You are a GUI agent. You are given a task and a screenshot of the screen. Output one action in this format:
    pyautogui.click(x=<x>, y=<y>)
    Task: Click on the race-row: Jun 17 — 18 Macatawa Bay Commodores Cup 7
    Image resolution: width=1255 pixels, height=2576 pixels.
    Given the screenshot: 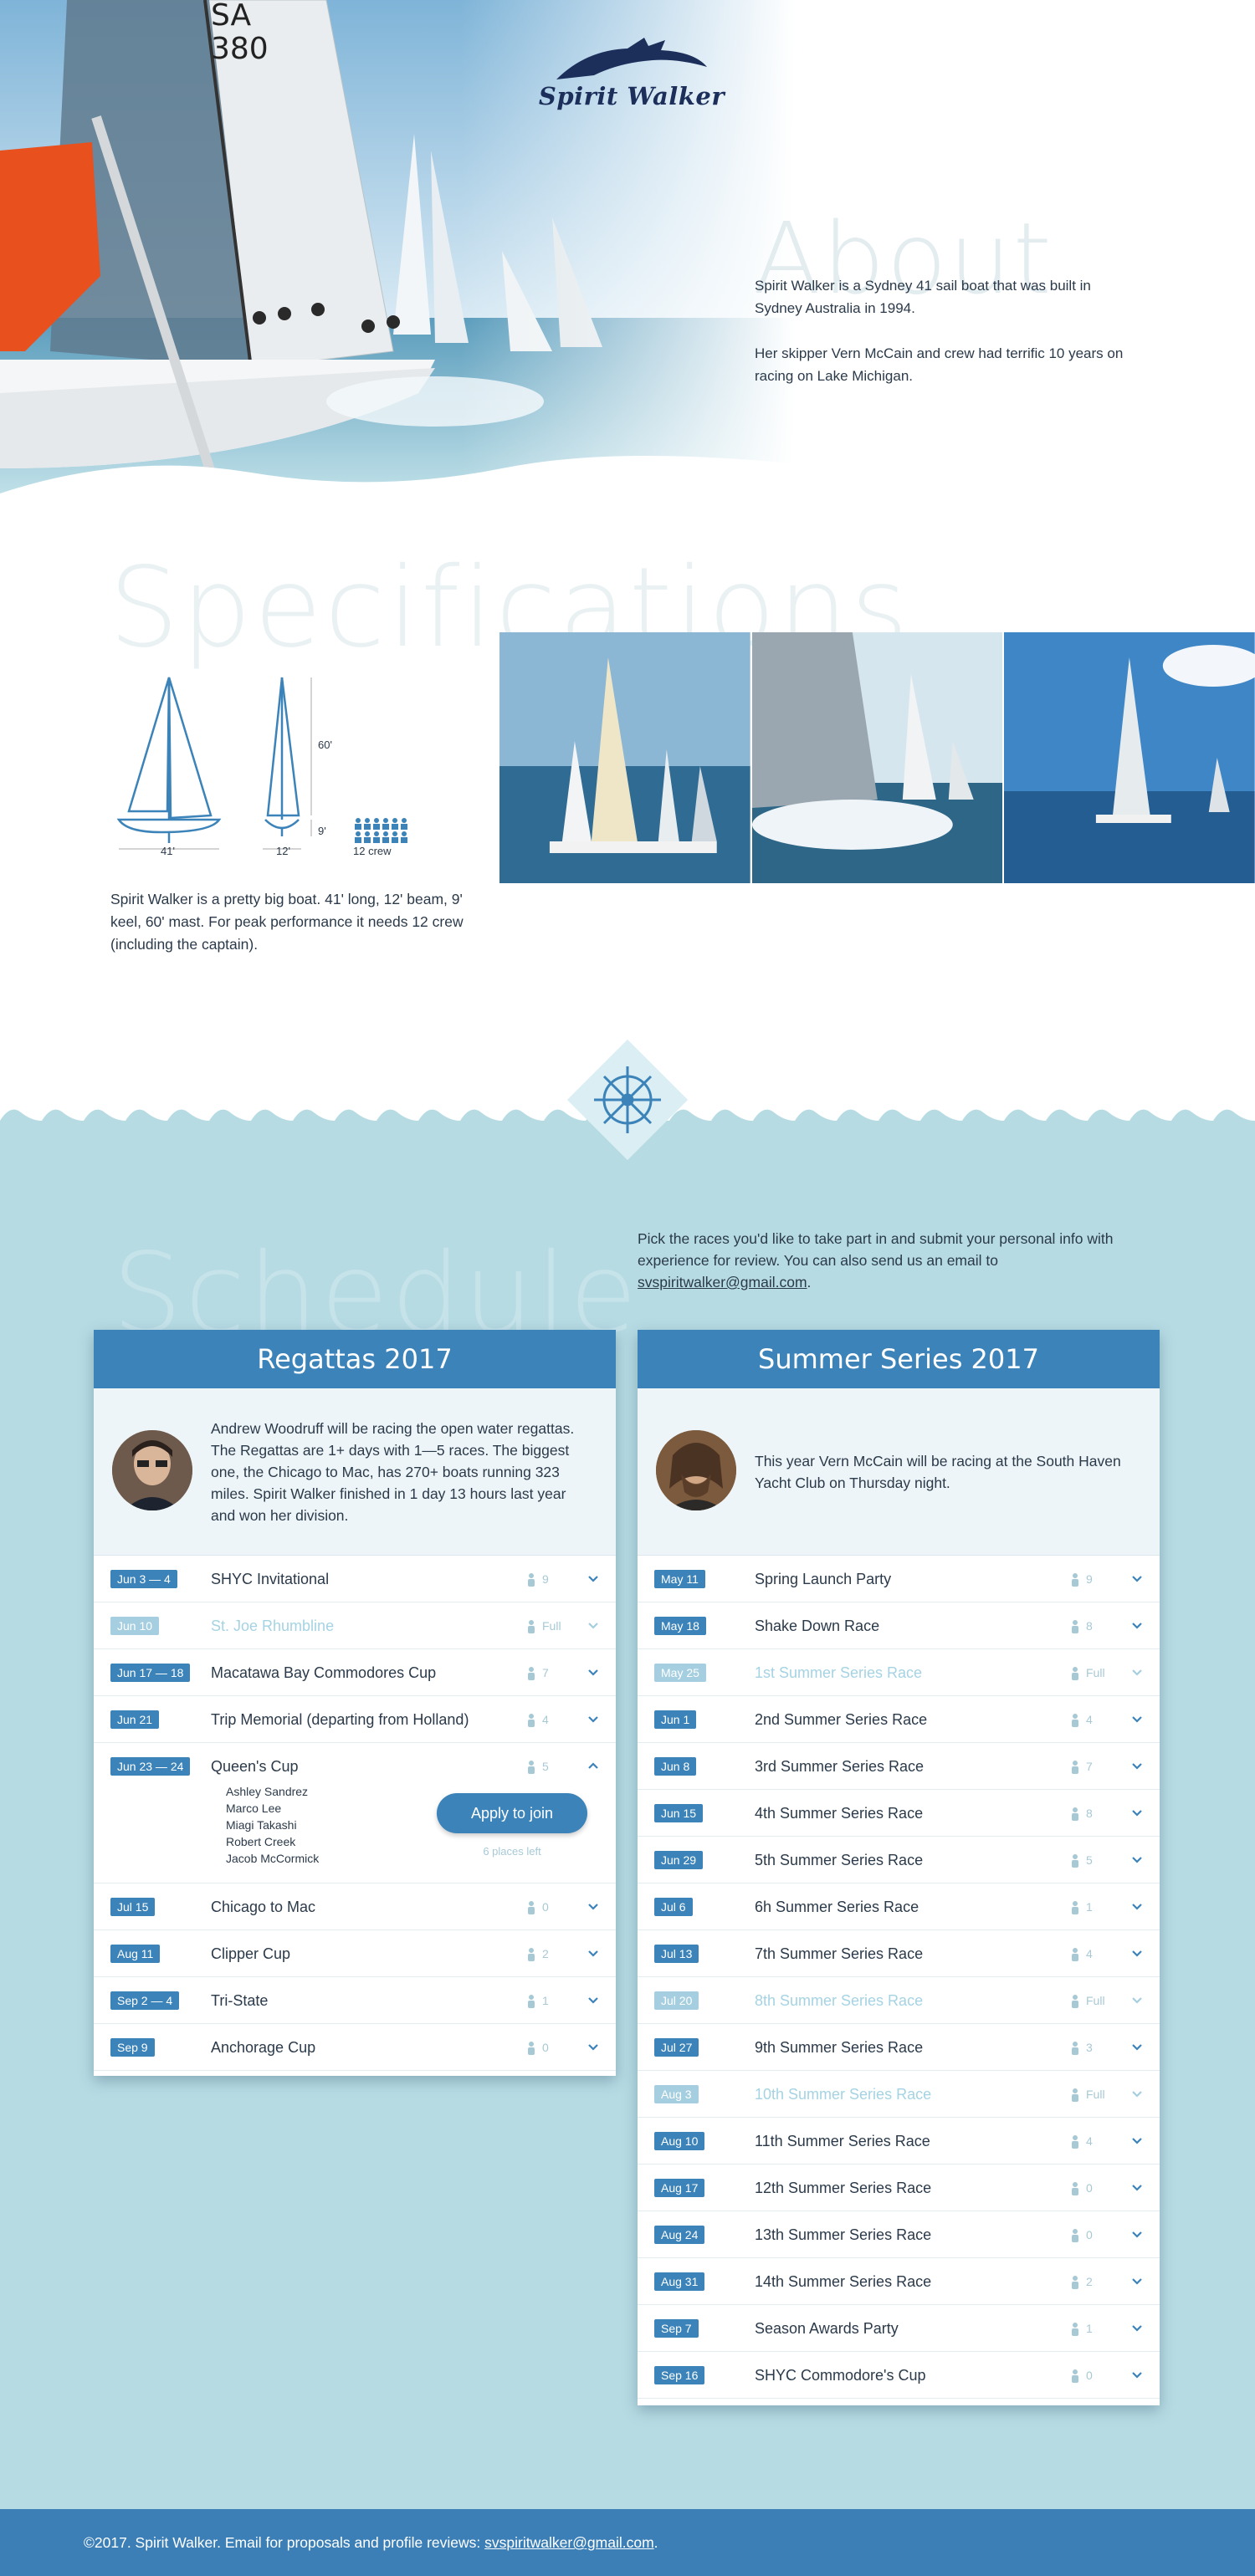 What is the action you would take?
    pyautogui.click(x=355, y=1672)
    